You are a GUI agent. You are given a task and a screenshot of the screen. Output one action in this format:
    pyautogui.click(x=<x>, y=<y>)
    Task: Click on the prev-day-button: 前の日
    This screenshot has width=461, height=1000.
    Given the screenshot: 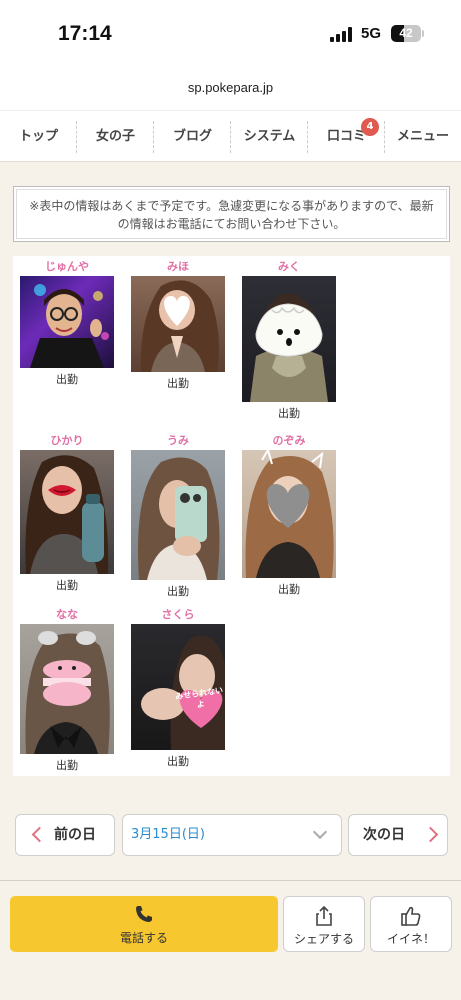 What is the action you would take?
    pyautogui.click(x=65, y=835)
    